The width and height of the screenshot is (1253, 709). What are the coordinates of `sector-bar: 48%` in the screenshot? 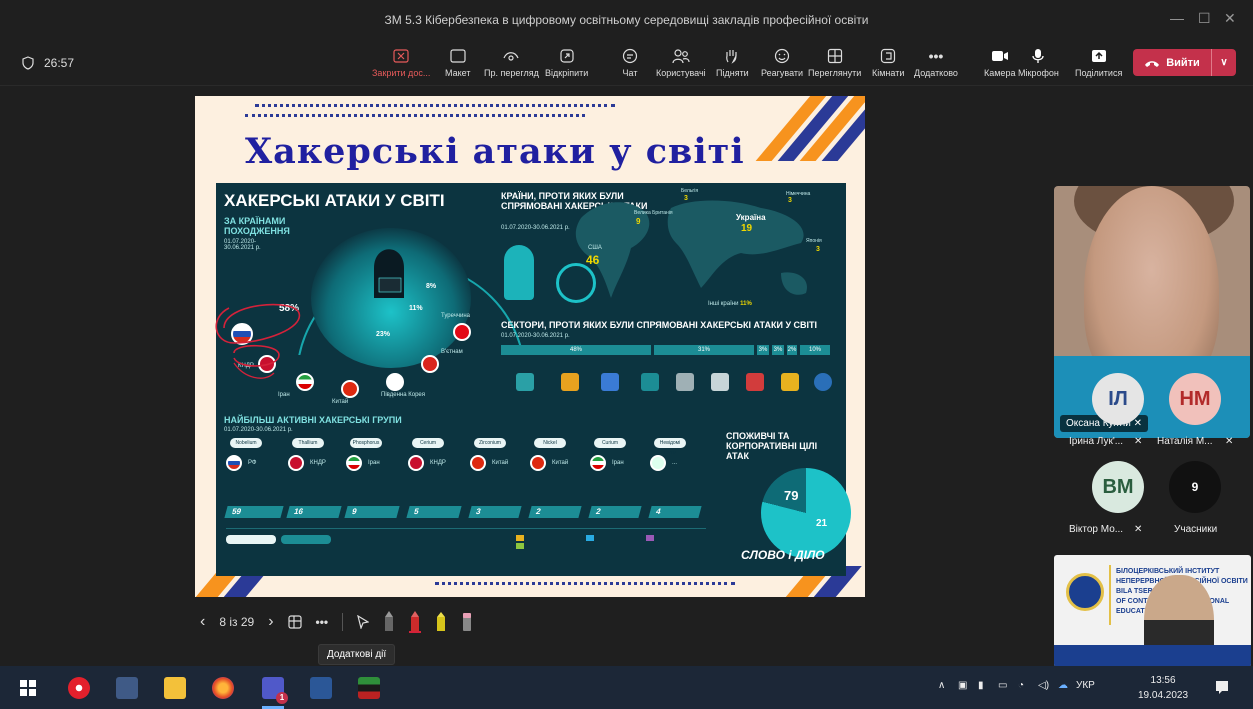 It's located at (576, 350).